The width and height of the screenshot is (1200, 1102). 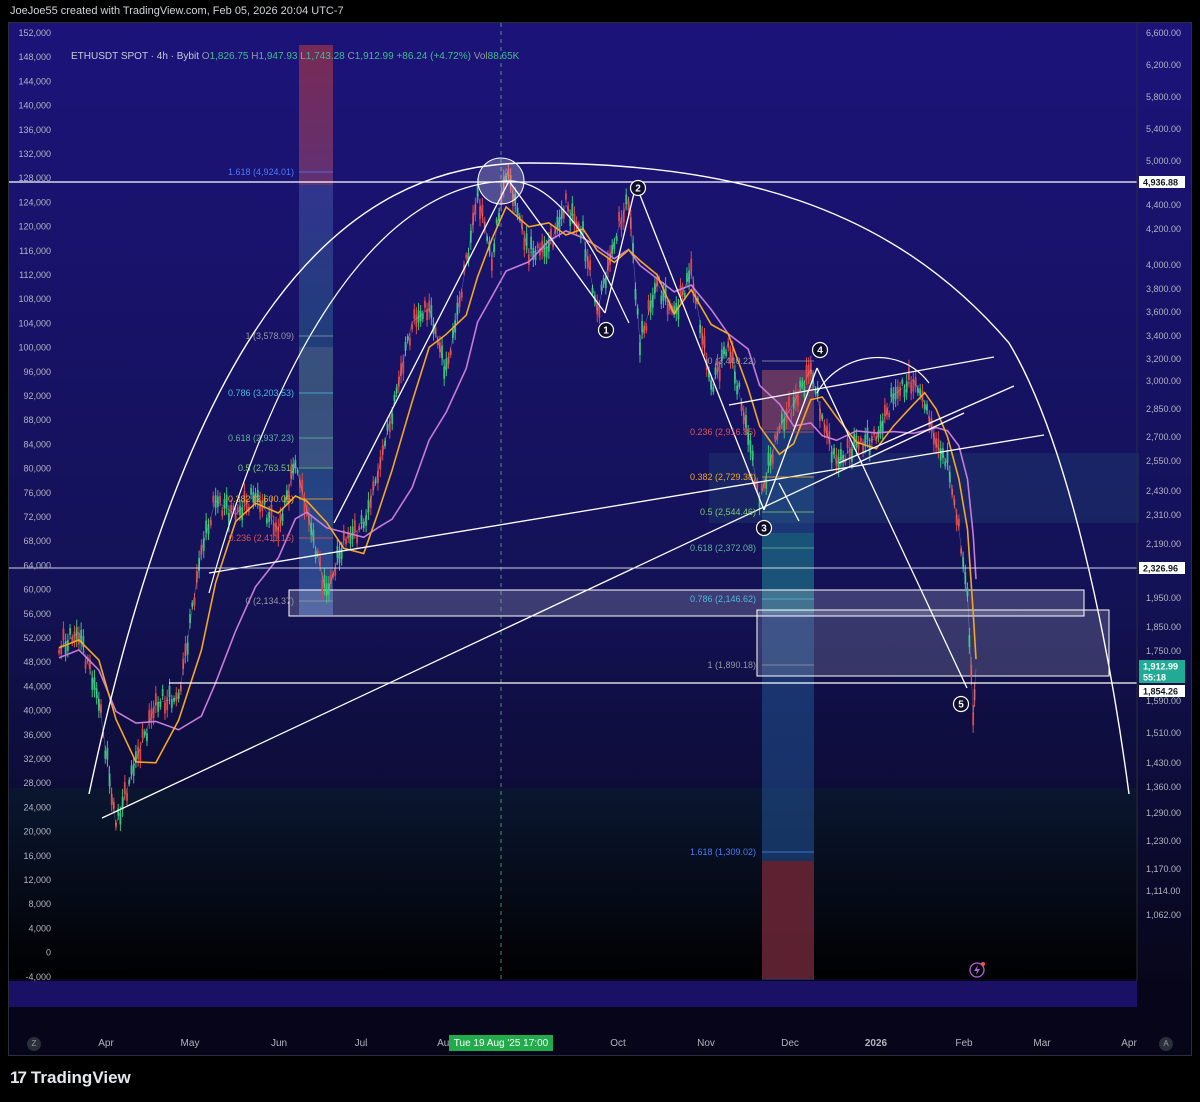 What do you see at coordinates (1166, 1044) in the screenshot?
I see `auto-scale-button: A` at bounding box center [1166, 1044].